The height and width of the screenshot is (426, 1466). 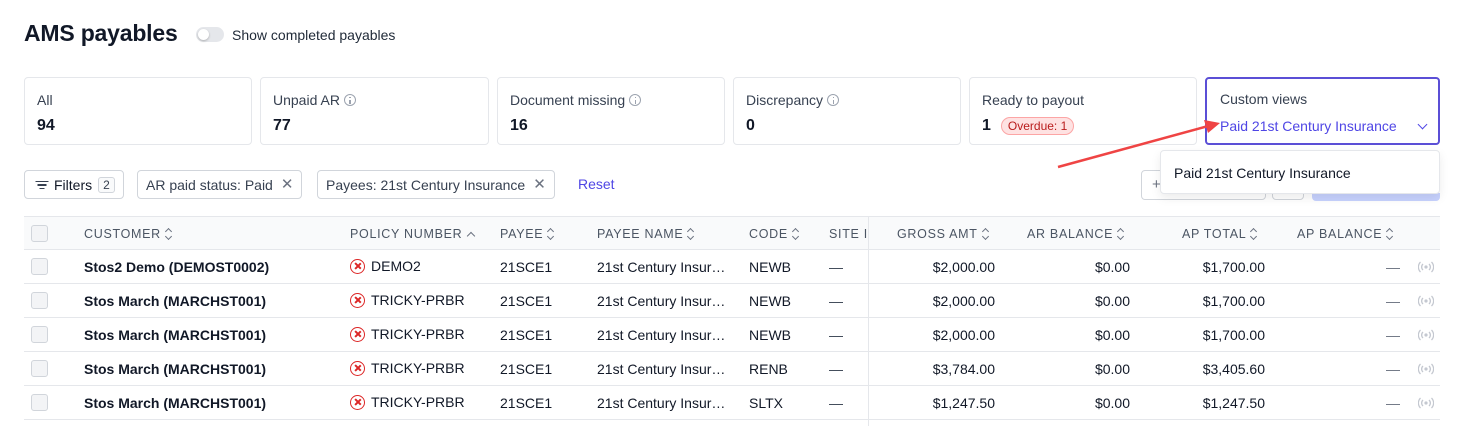 I want to click on show-completed-toggle, so click(x=210, y=34).